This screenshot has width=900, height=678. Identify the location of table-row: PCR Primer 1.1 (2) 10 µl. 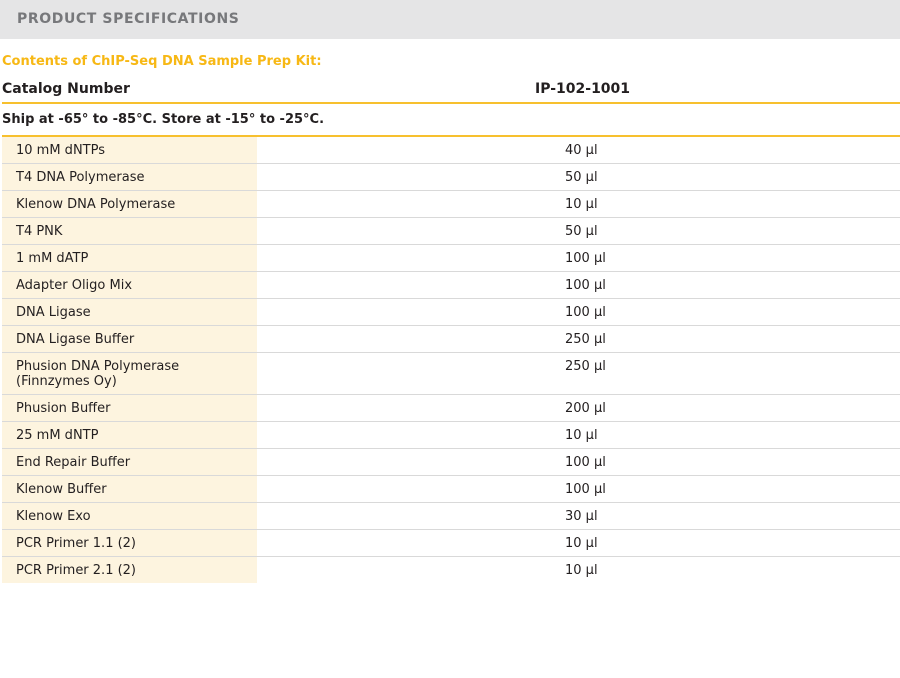
(451, 543).